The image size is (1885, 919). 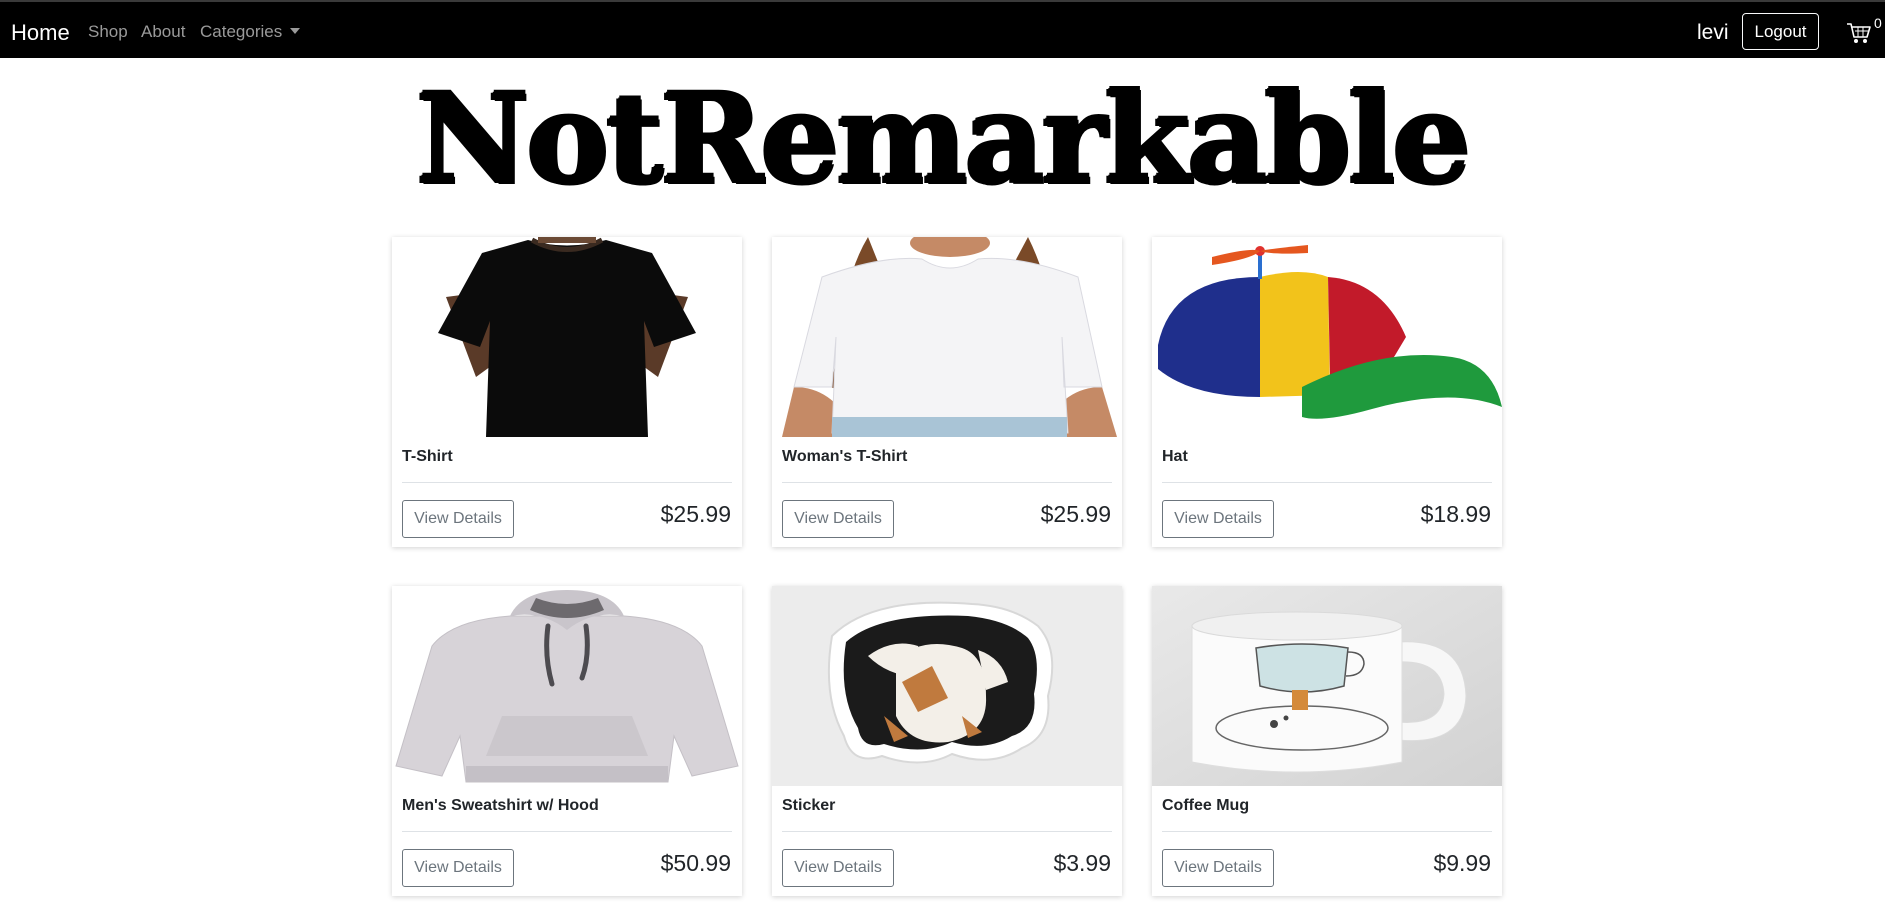 I want to click on cart-icon, so click(x=1859, y=33).